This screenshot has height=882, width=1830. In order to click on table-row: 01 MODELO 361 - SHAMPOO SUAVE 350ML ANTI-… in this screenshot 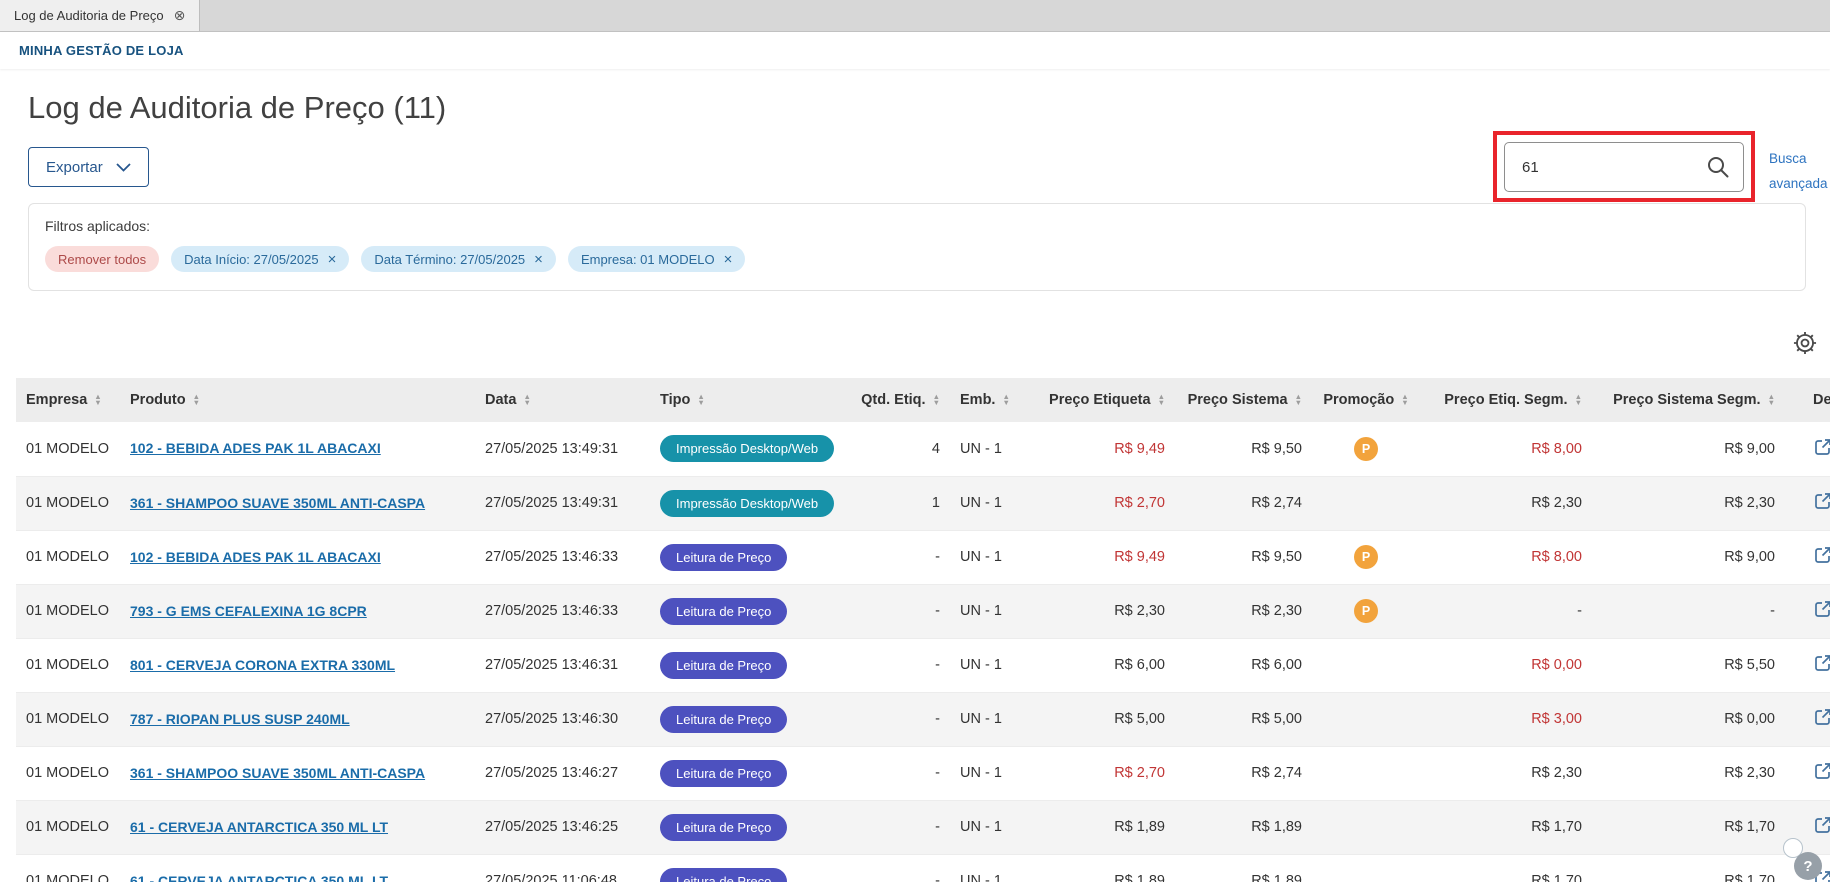, I will do `click(923, 503)`.